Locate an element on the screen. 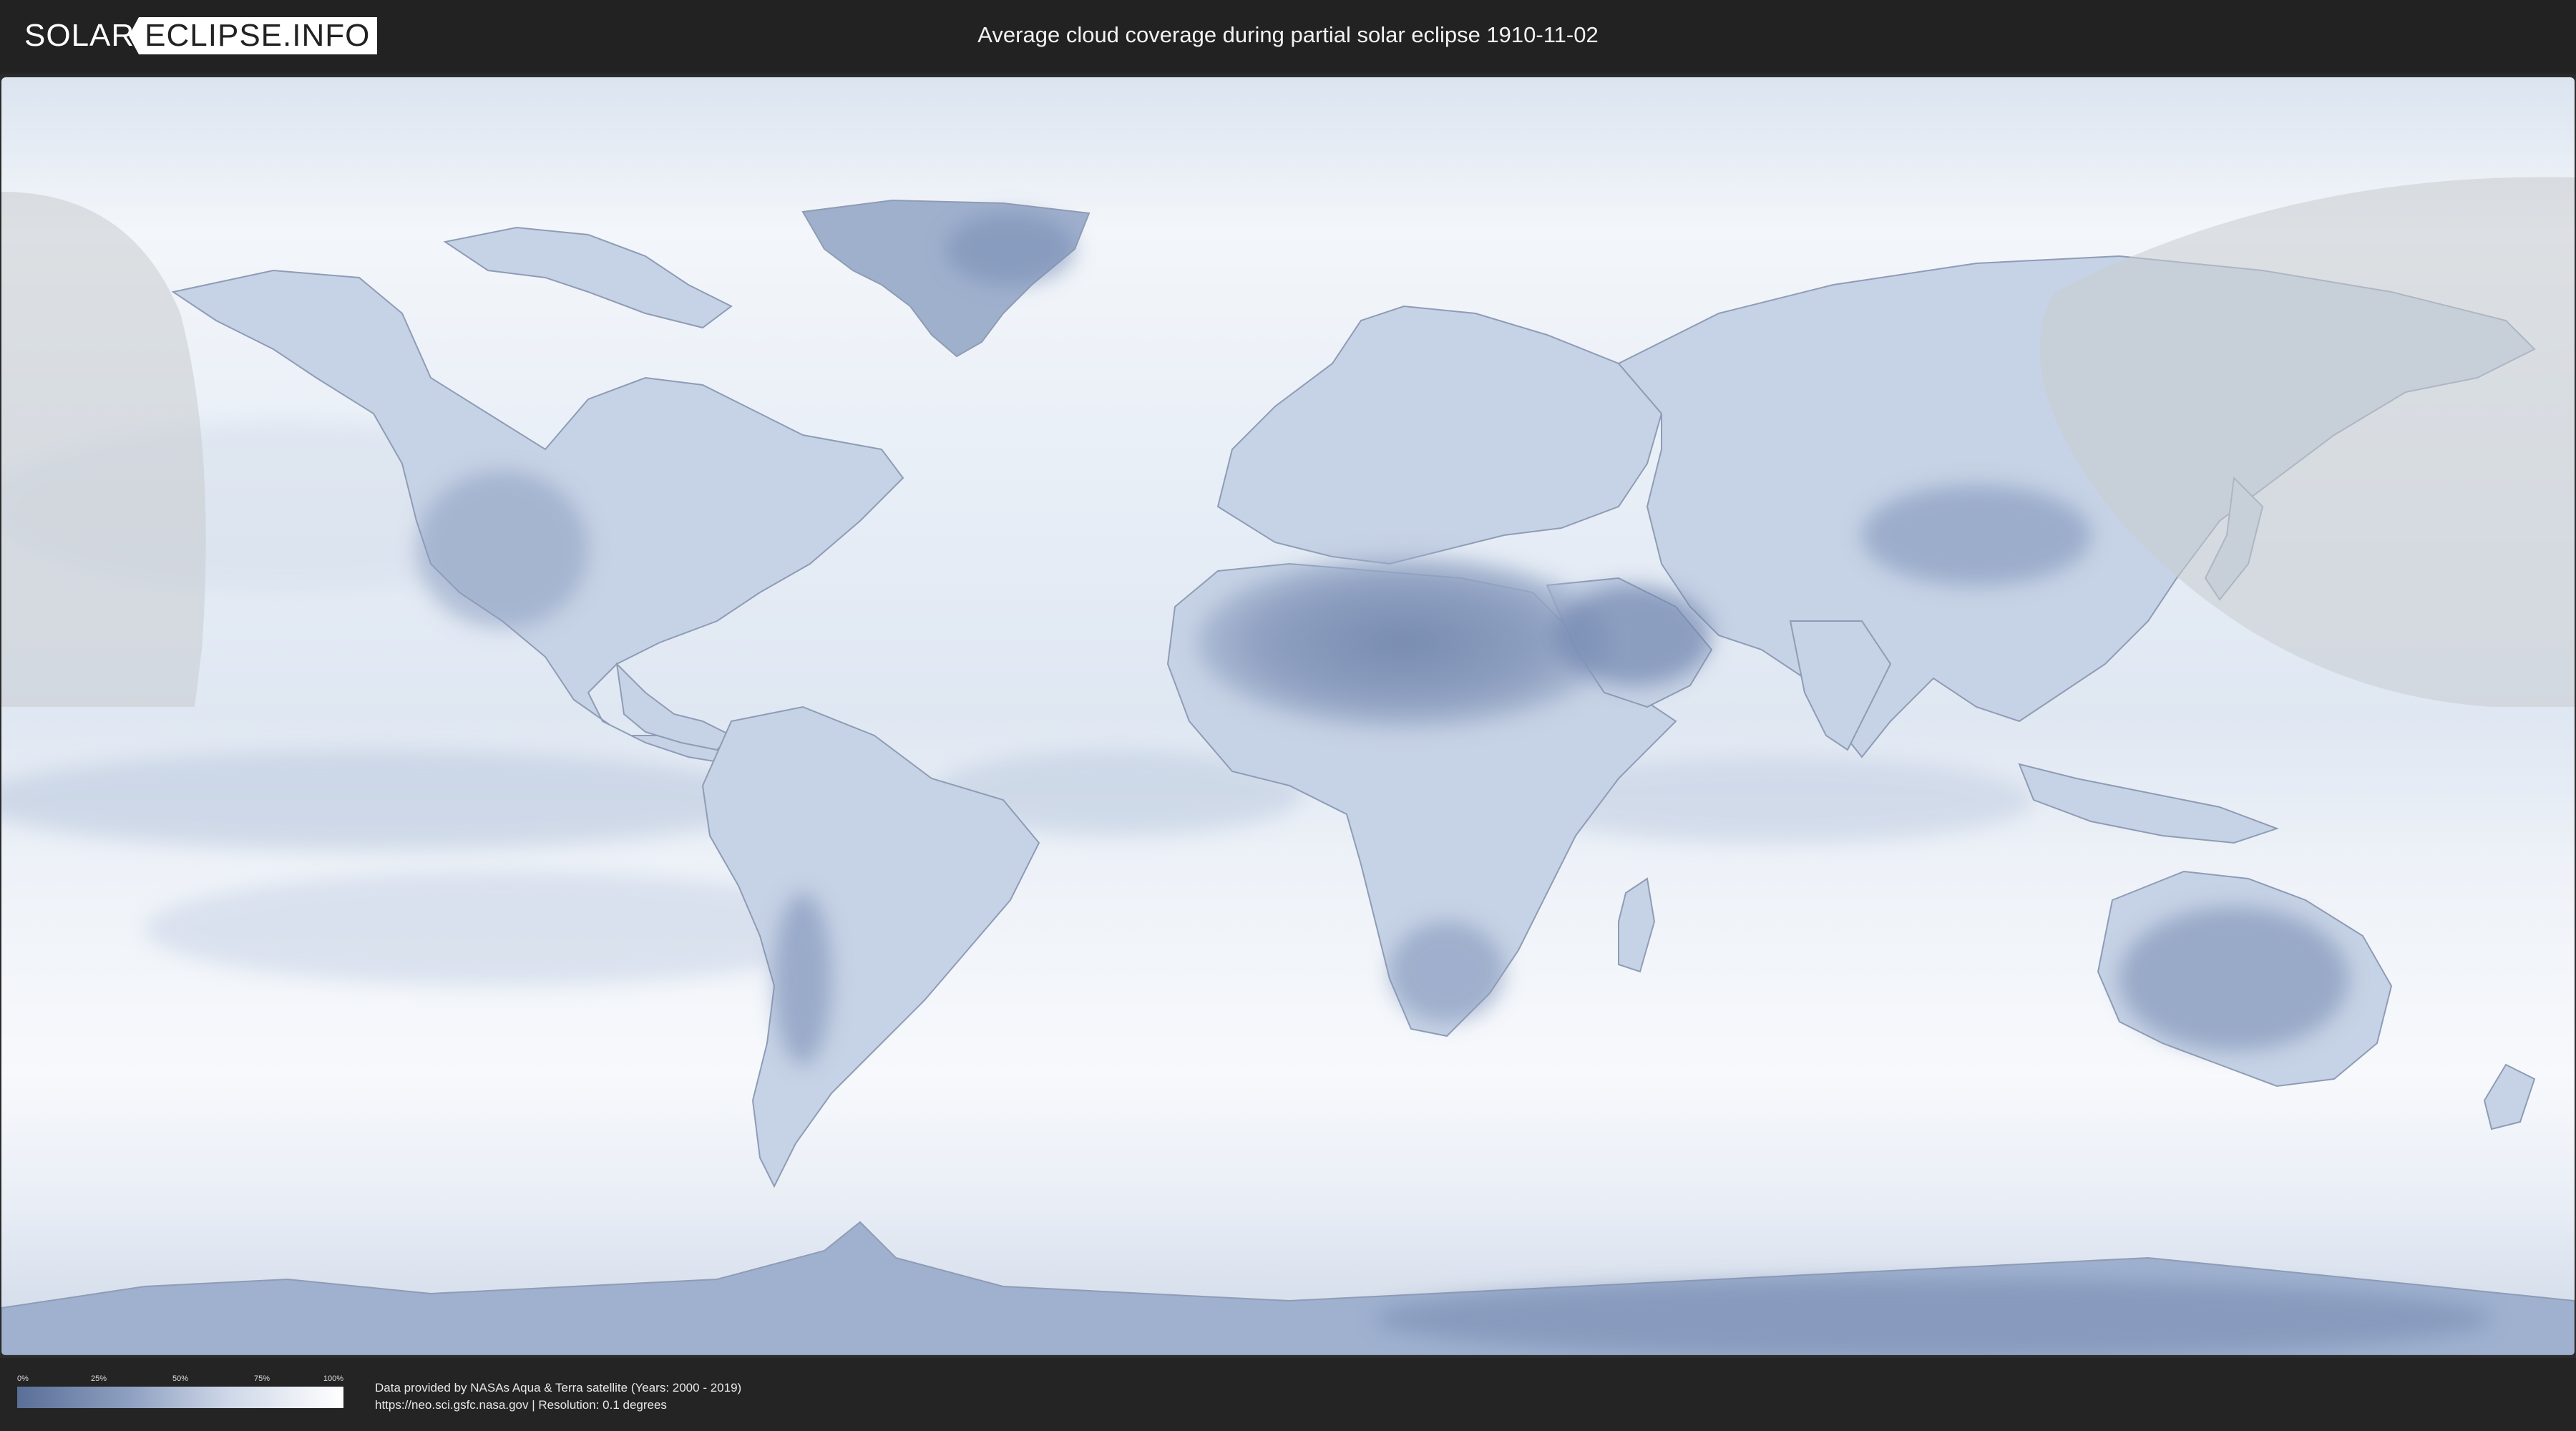  pacific-cloud-band is located at coordinates (387, 800).